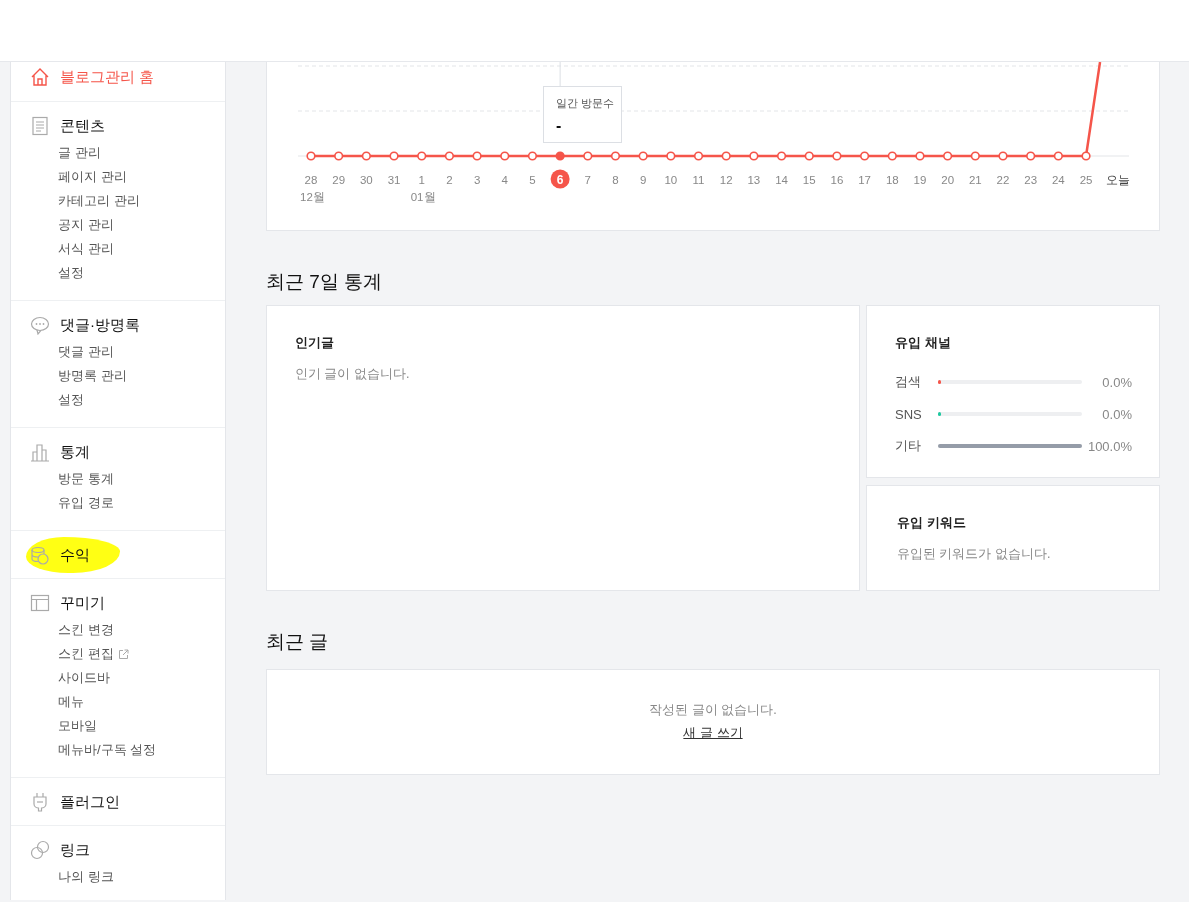 Image resolution: width=1189 pixels, height=902 pixels. Describe the element at coordinates (100, 325) in the screenshot. I see `sidebar-section-title: 댓글·방명록` at that location.